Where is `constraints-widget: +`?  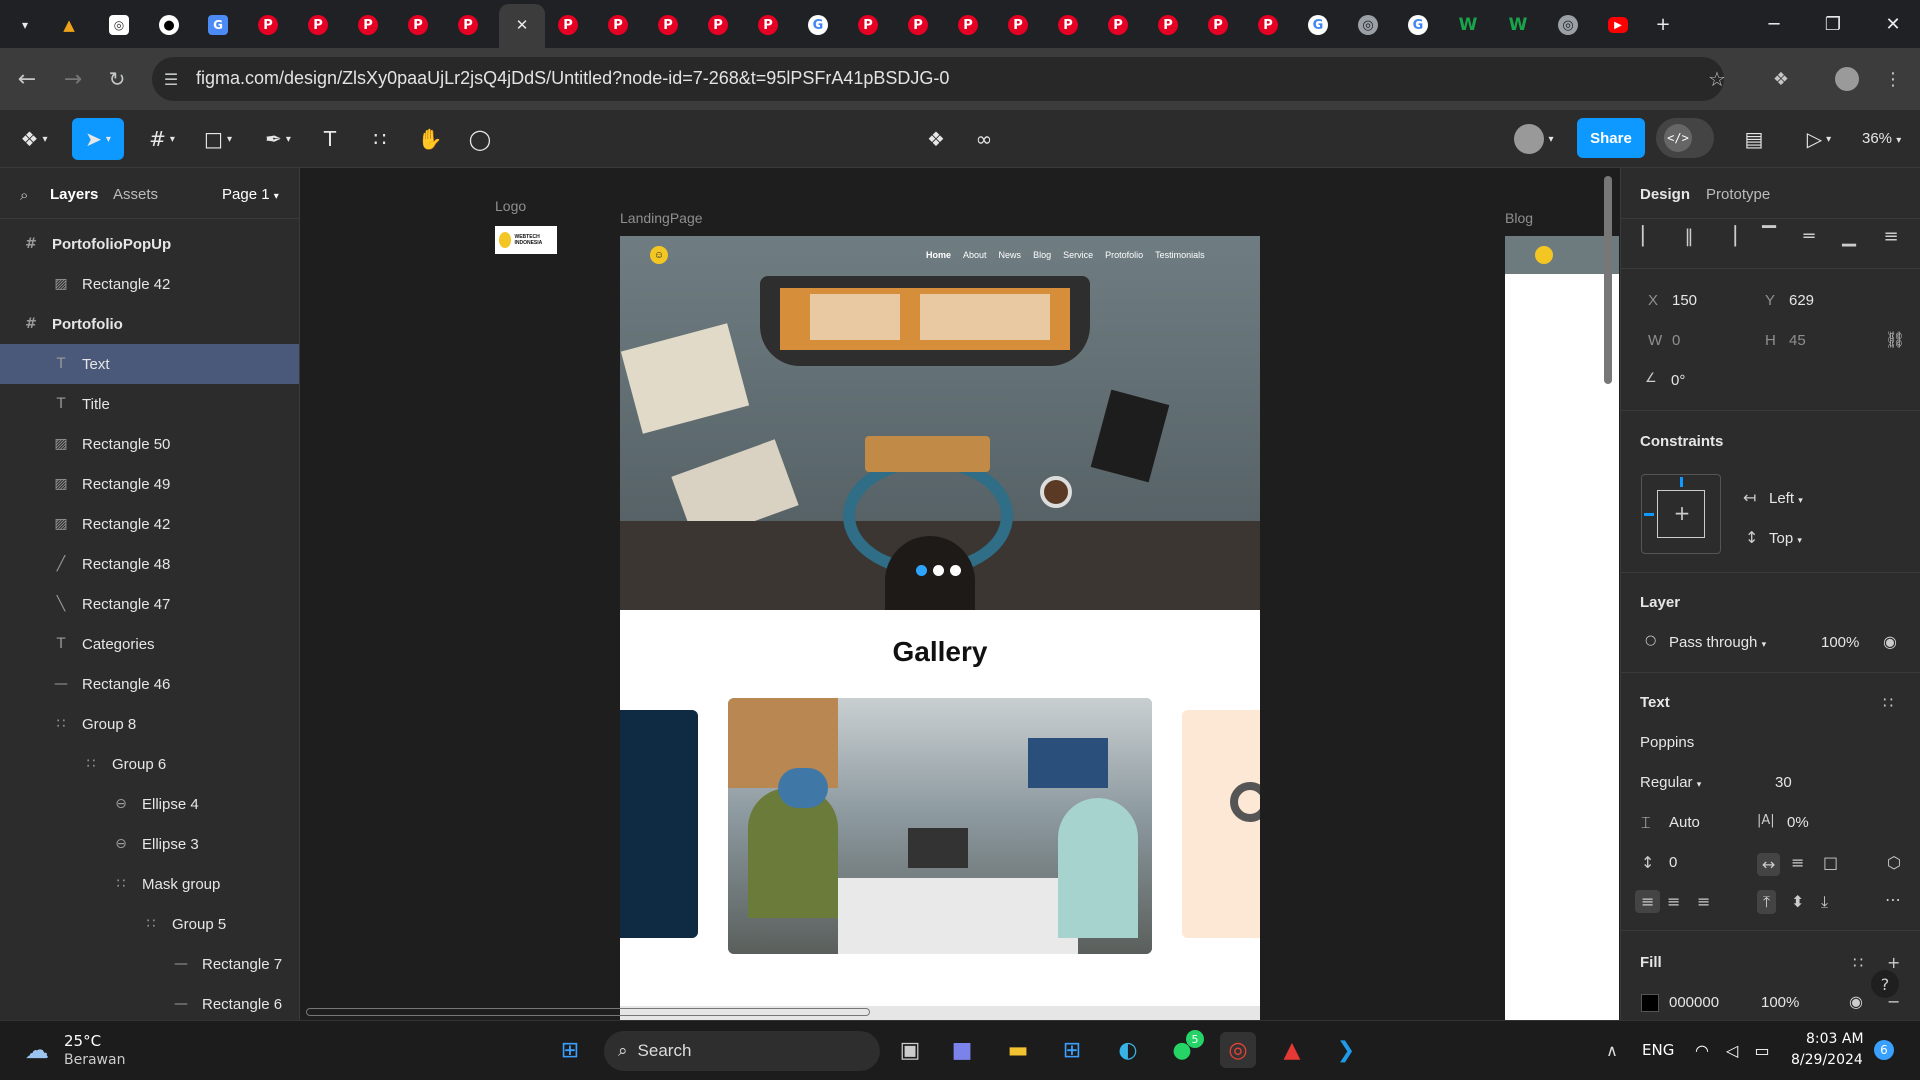 constraints-widget: + is located at coordinates (1681, 514).